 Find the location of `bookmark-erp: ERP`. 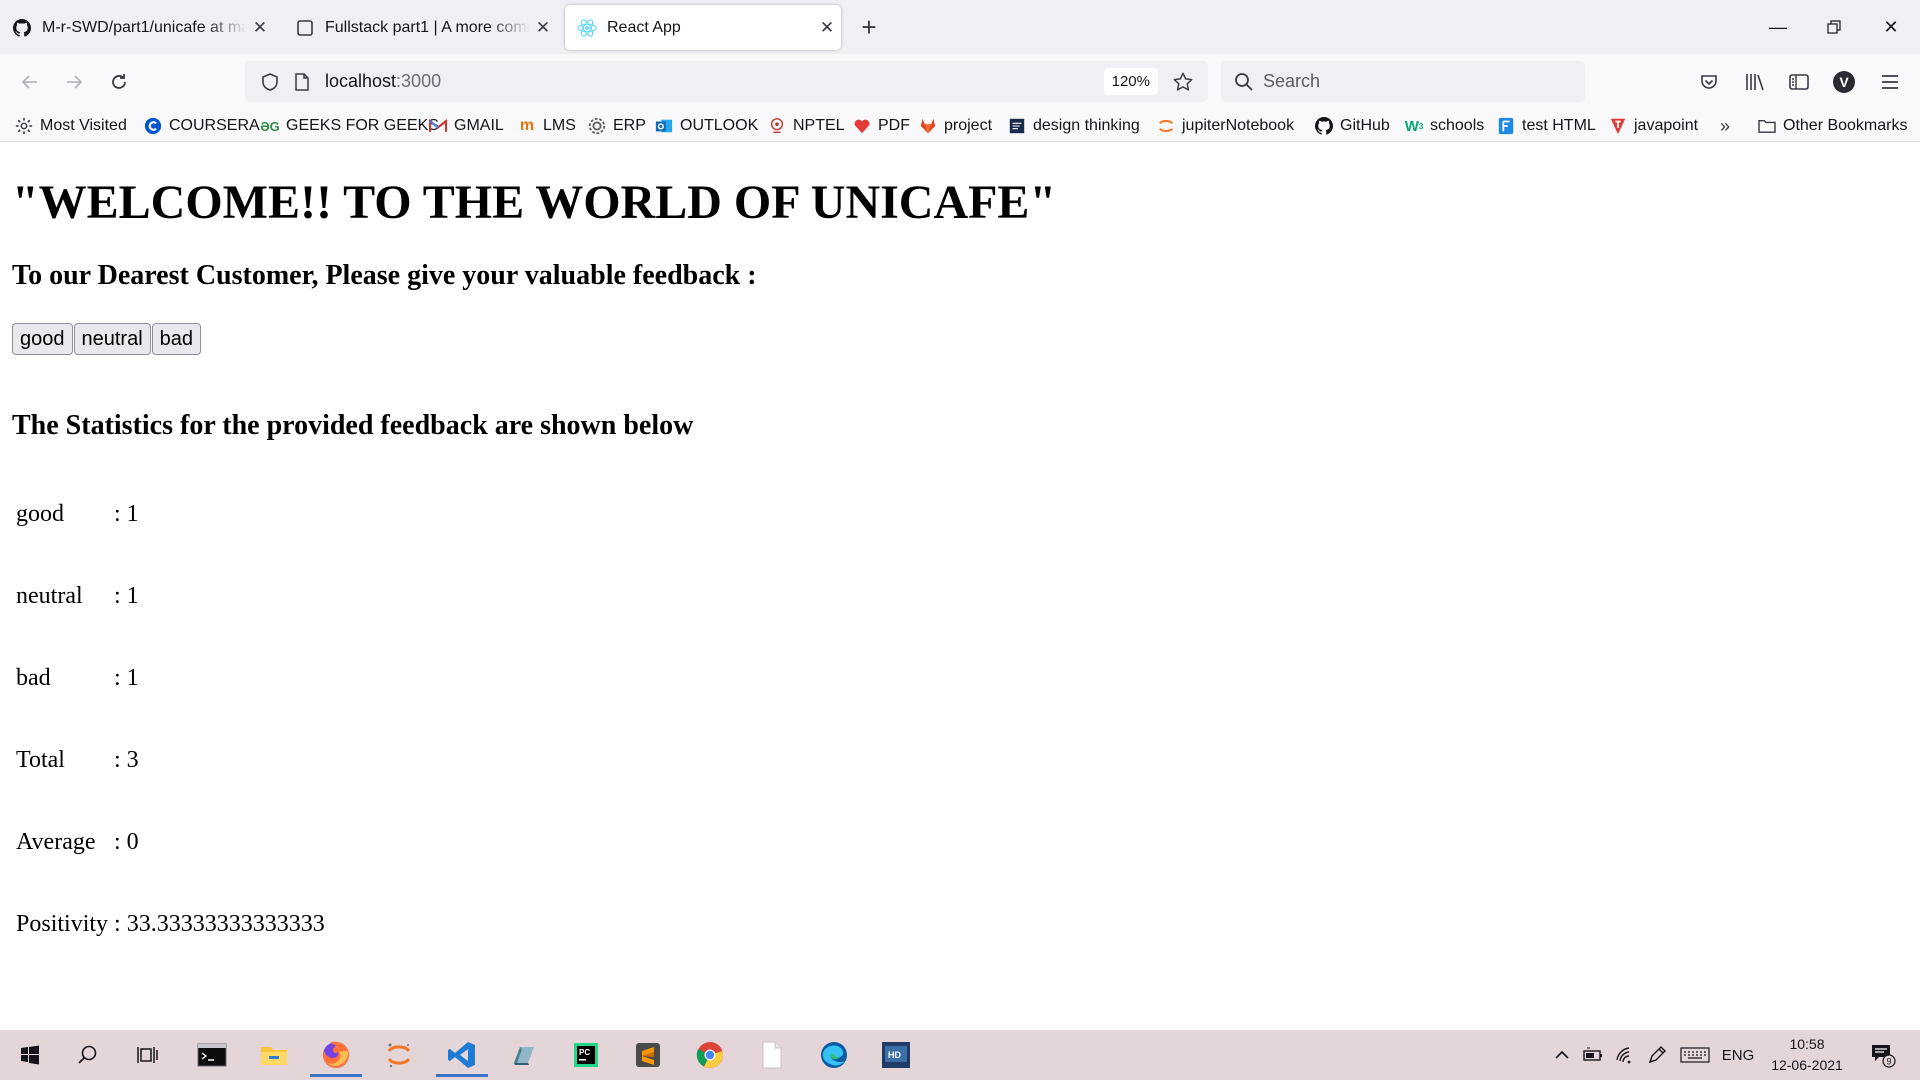

bookmark-erp: ERP is located at coordinates (616, 126).